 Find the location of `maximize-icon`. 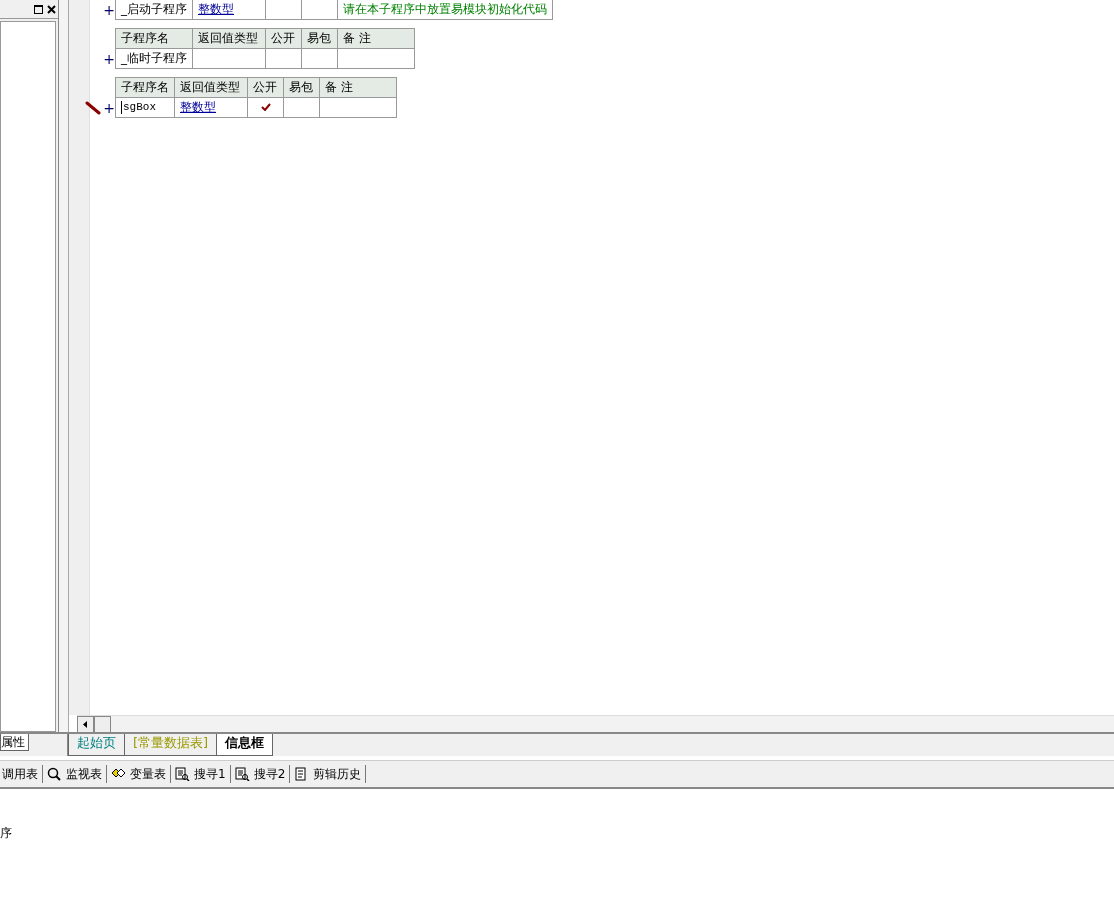

maximize-icon is located at coordinates (38, 9).